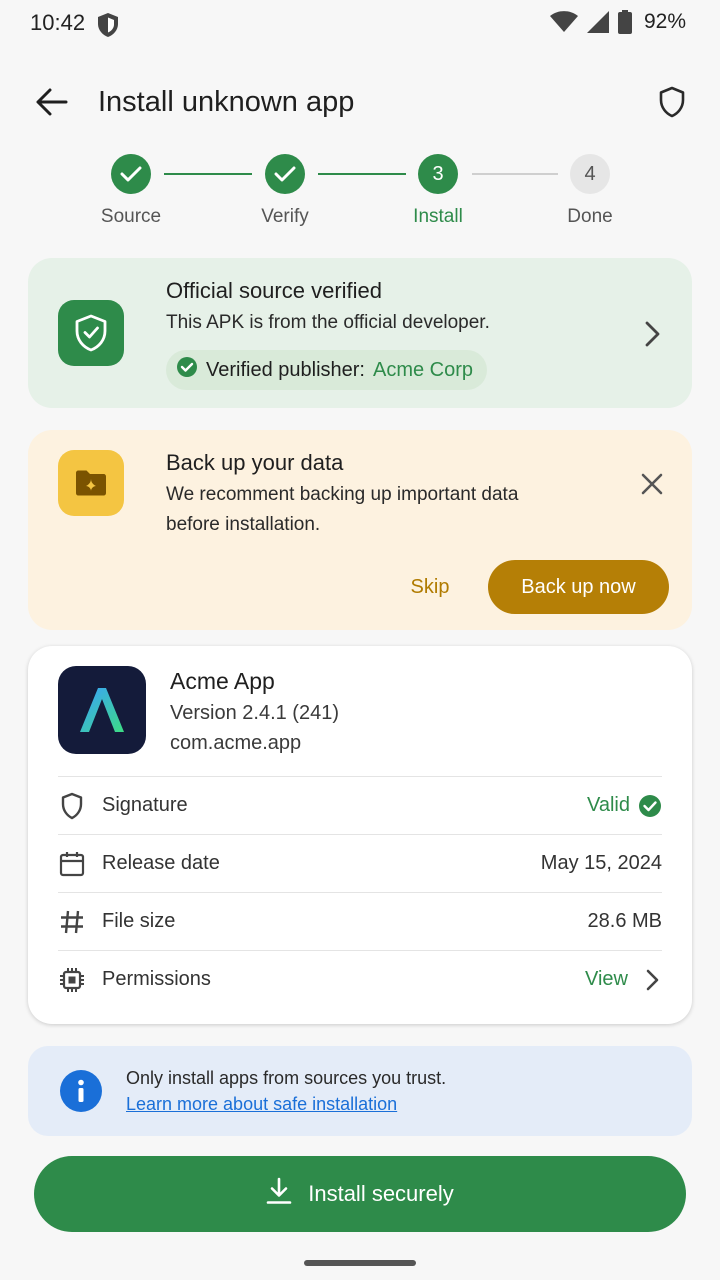 The image size is (720, 1280). What do you see at coordinates (145, 805) in the screenshot?
I see `detail-label: Signature` at bounding box center [145, 805].